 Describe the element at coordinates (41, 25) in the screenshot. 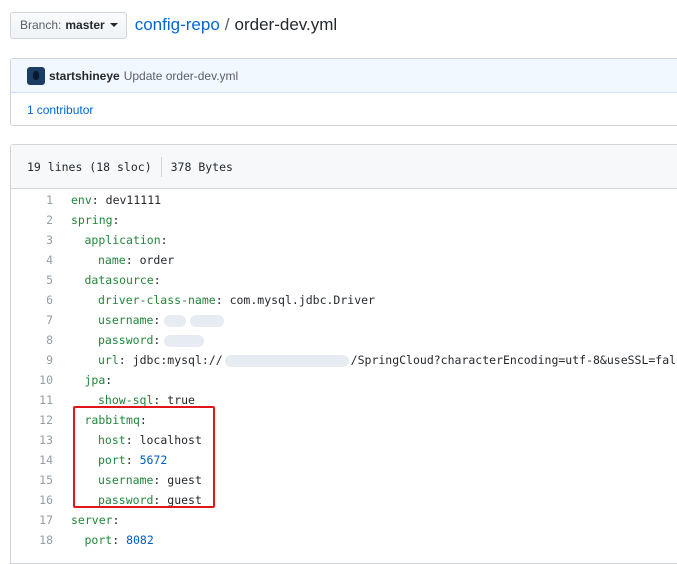

I see `branch-label: Branch:` at that location.